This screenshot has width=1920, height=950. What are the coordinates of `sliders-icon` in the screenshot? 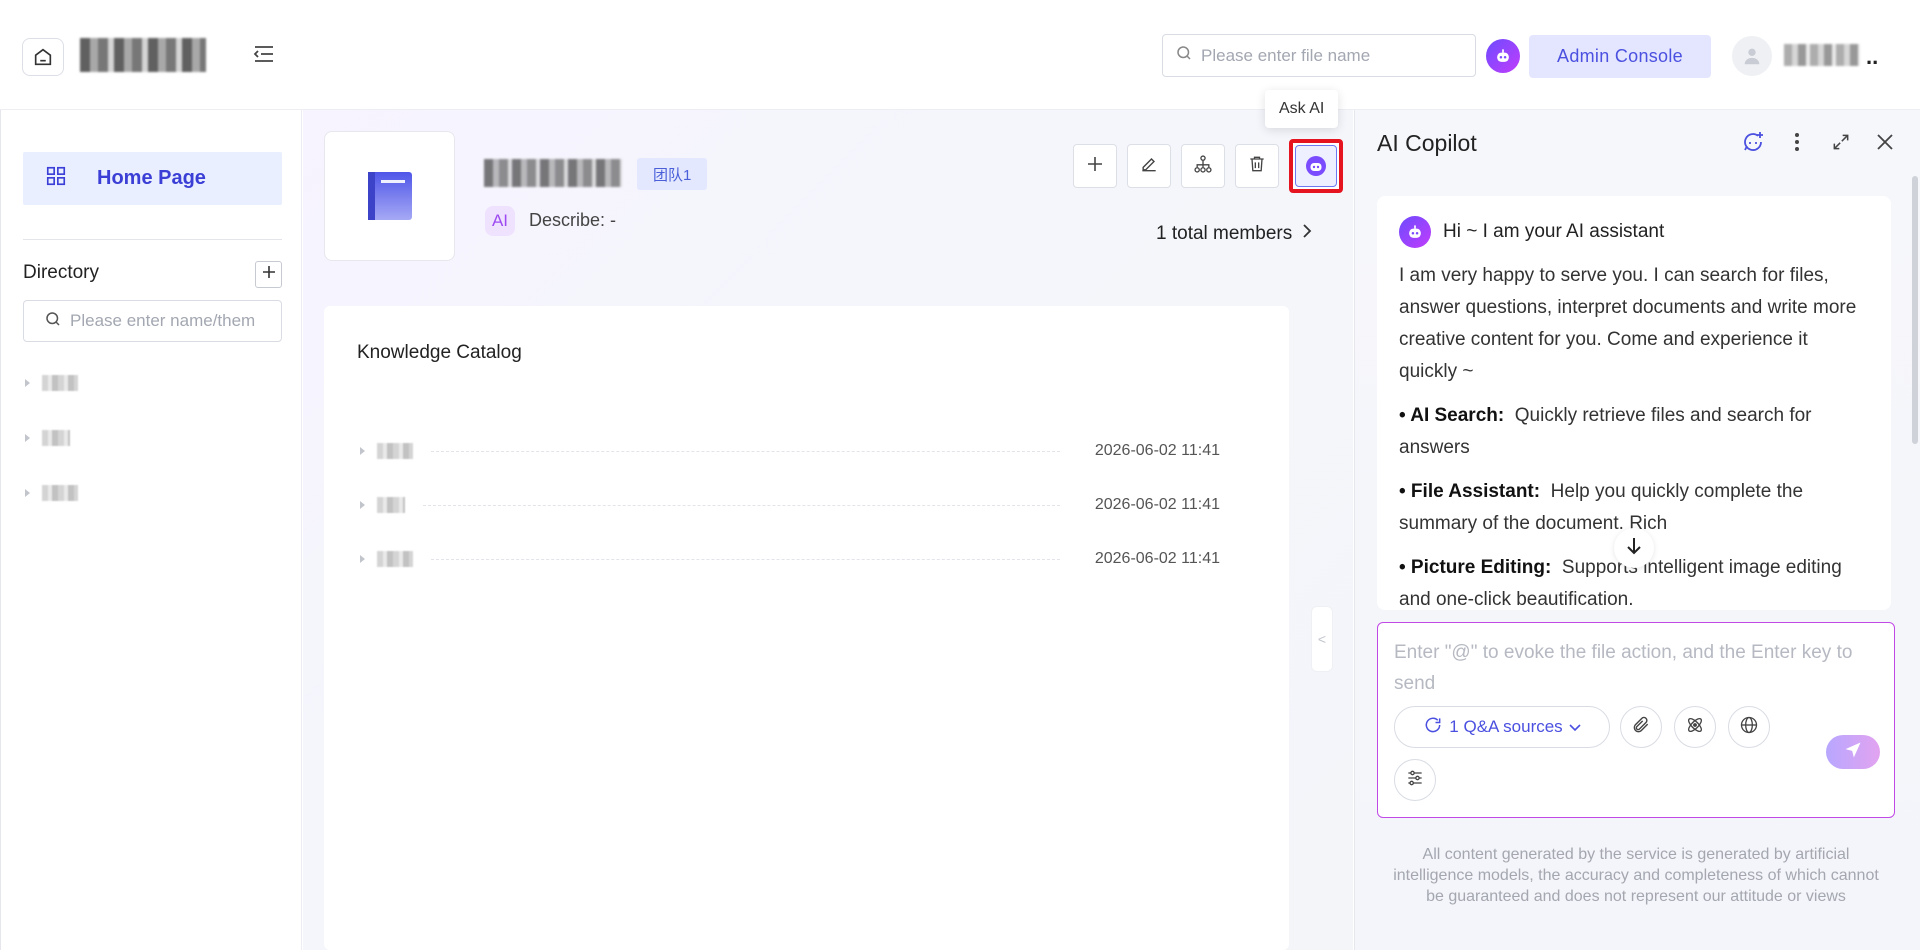 It's located at (1415, 780).